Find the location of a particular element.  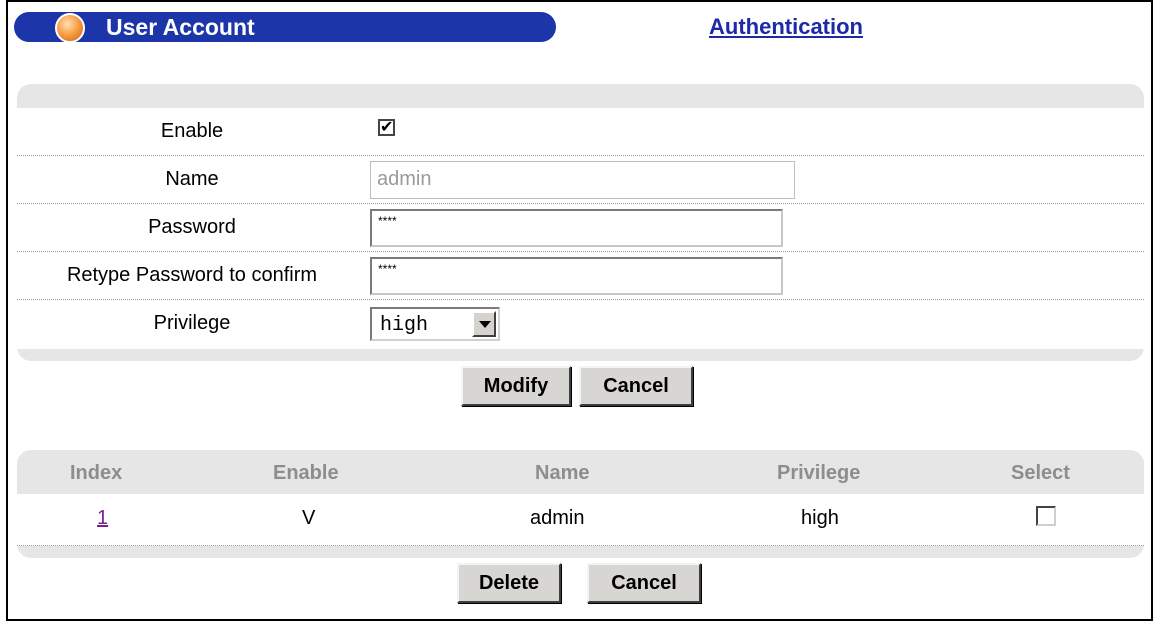

column-header-enable: Enable is located at coordinates (306, 473).